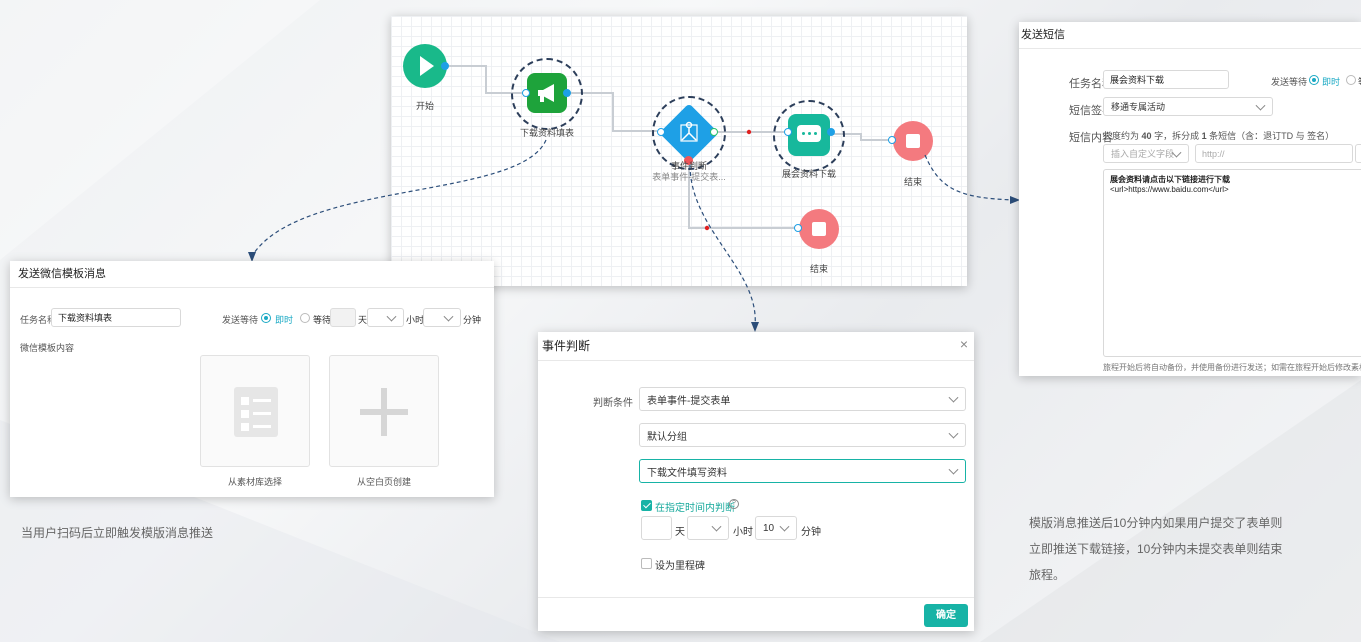 This screenshot has width=1361, height=642. What do you see at coordinates (445, 66) in the screenshot?
I see `start-out-port` at bounding box center [445, 66].